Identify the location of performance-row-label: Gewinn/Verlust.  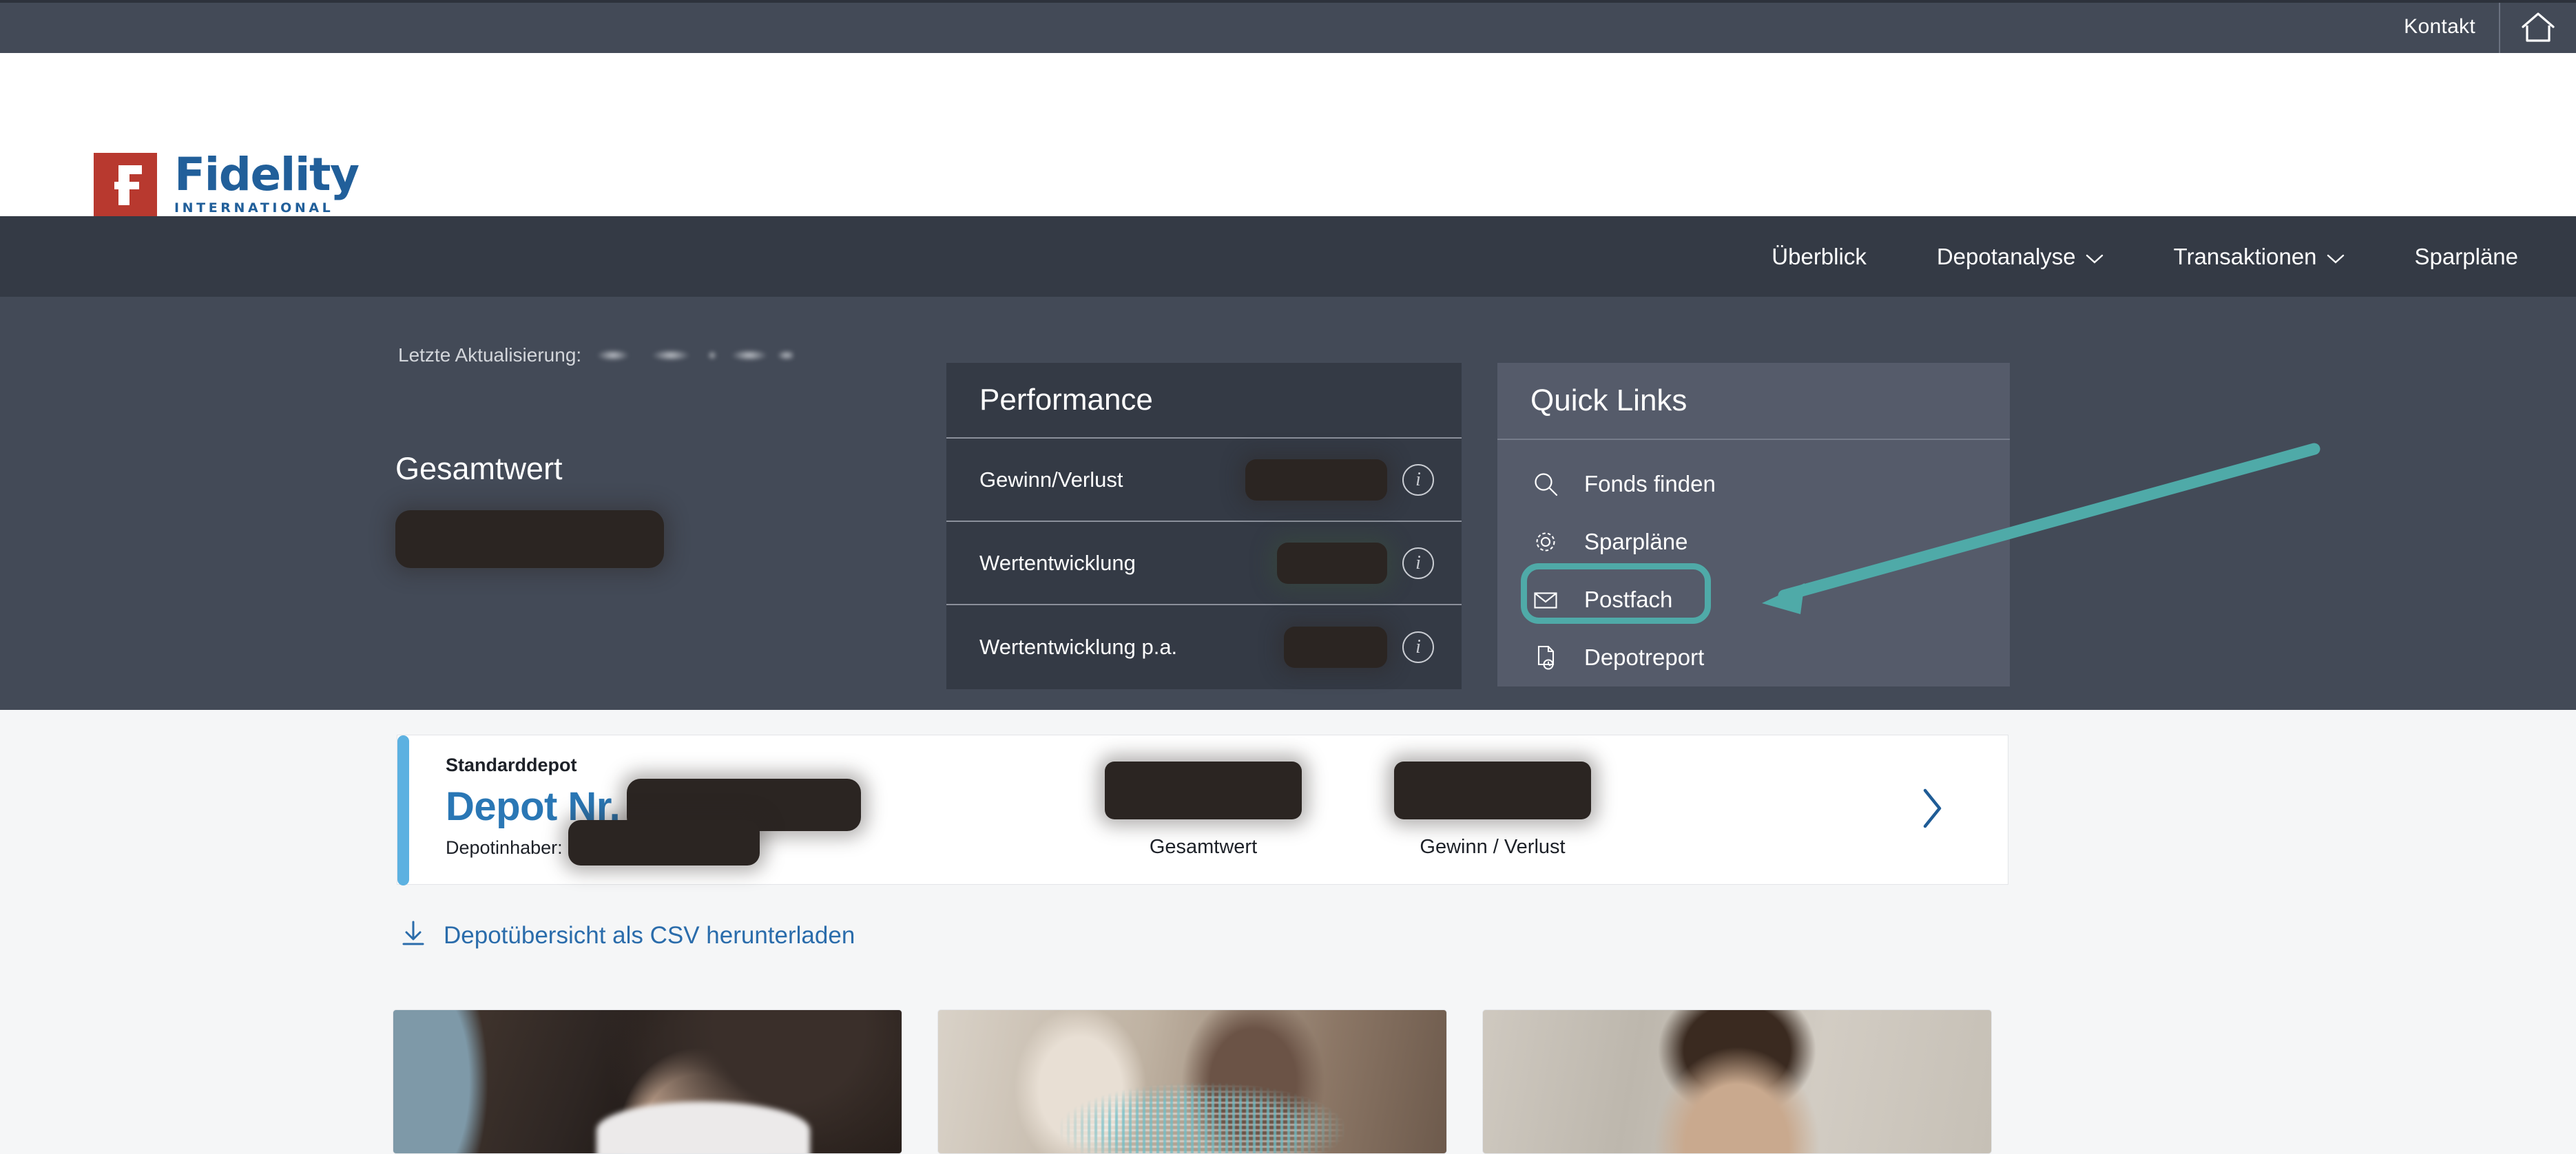
(1051, 480).